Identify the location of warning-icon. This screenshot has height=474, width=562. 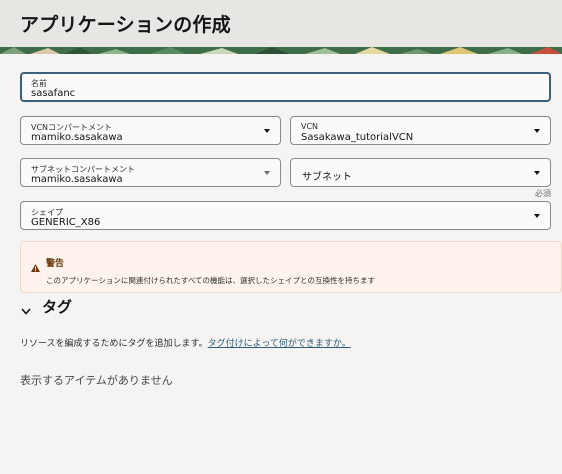
(35, 266).